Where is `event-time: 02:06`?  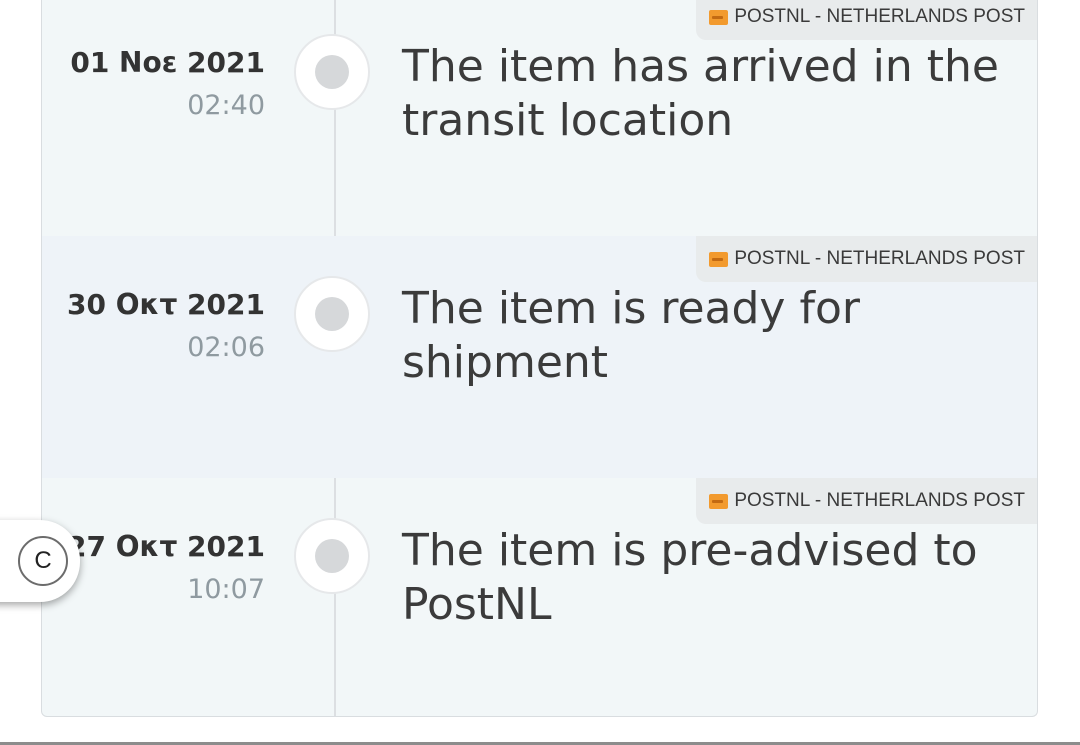 event-time: 02:06 is located at coordinates (226, 347).